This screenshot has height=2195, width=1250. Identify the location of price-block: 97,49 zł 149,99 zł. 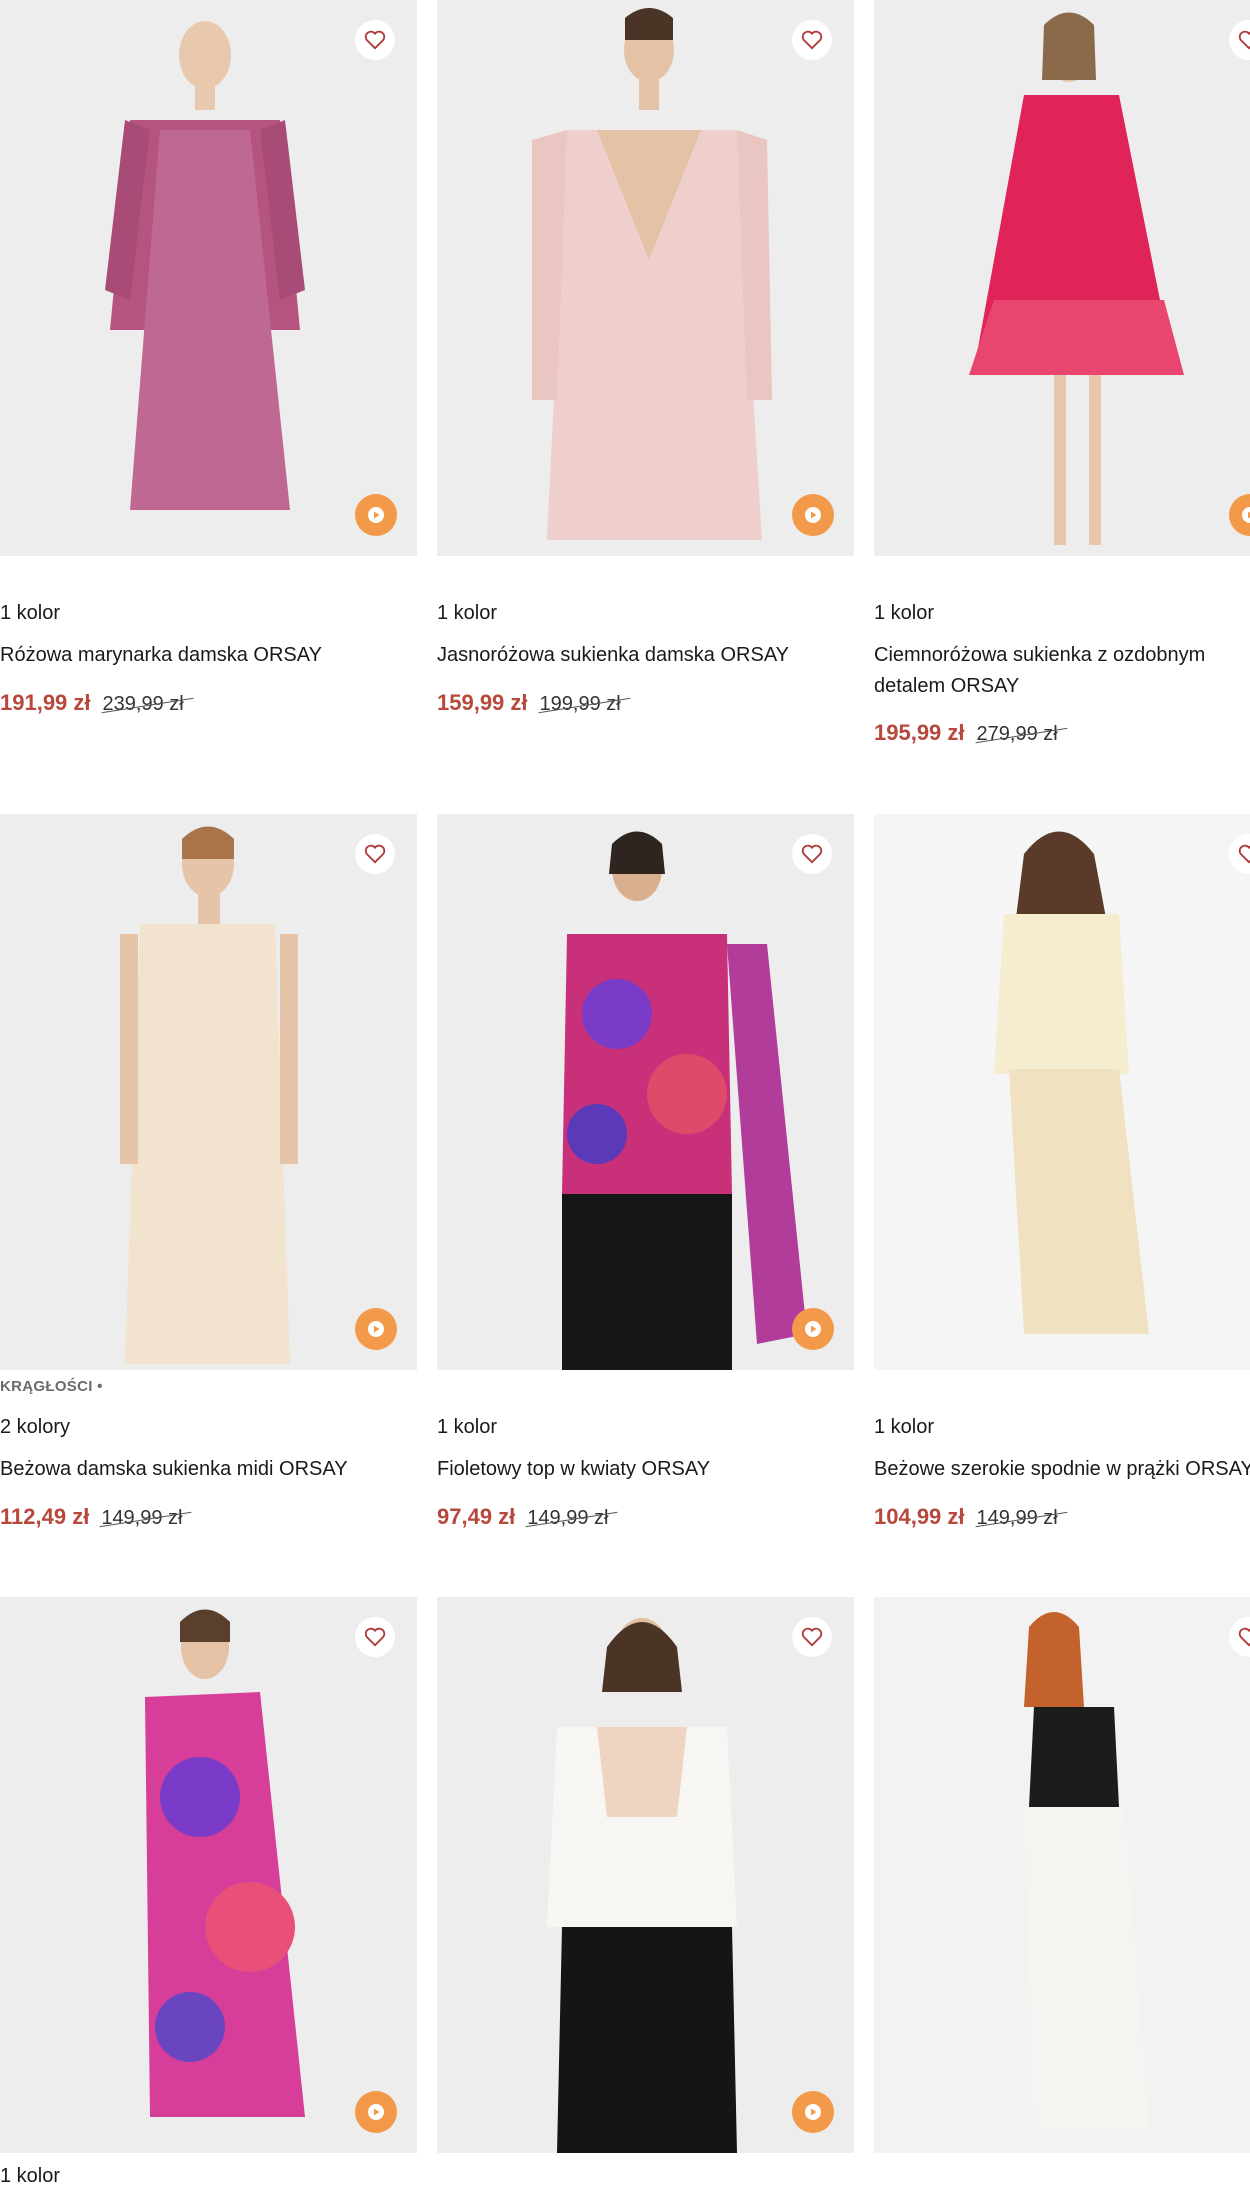
(522, 1517).